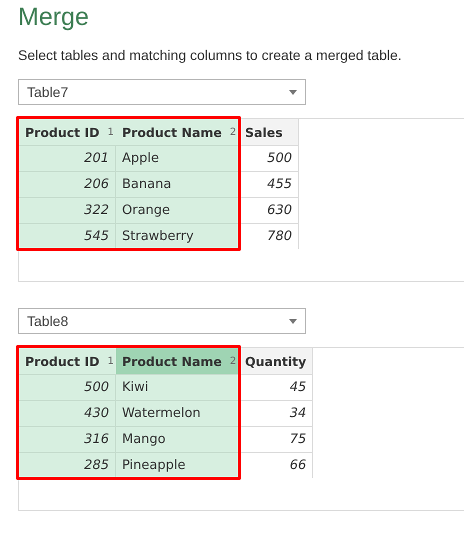 The image size is (464, 533). Describe the element at coordinates (67, 184) in the screenshot. I see `table-cell: 206` at that location.